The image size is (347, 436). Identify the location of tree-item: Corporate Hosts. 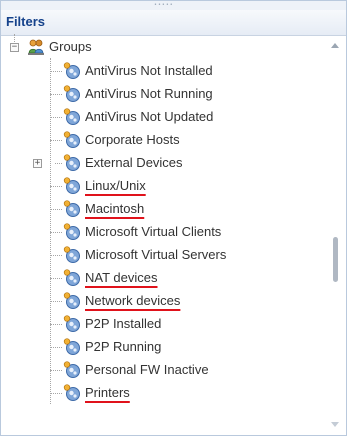
(176, 140).